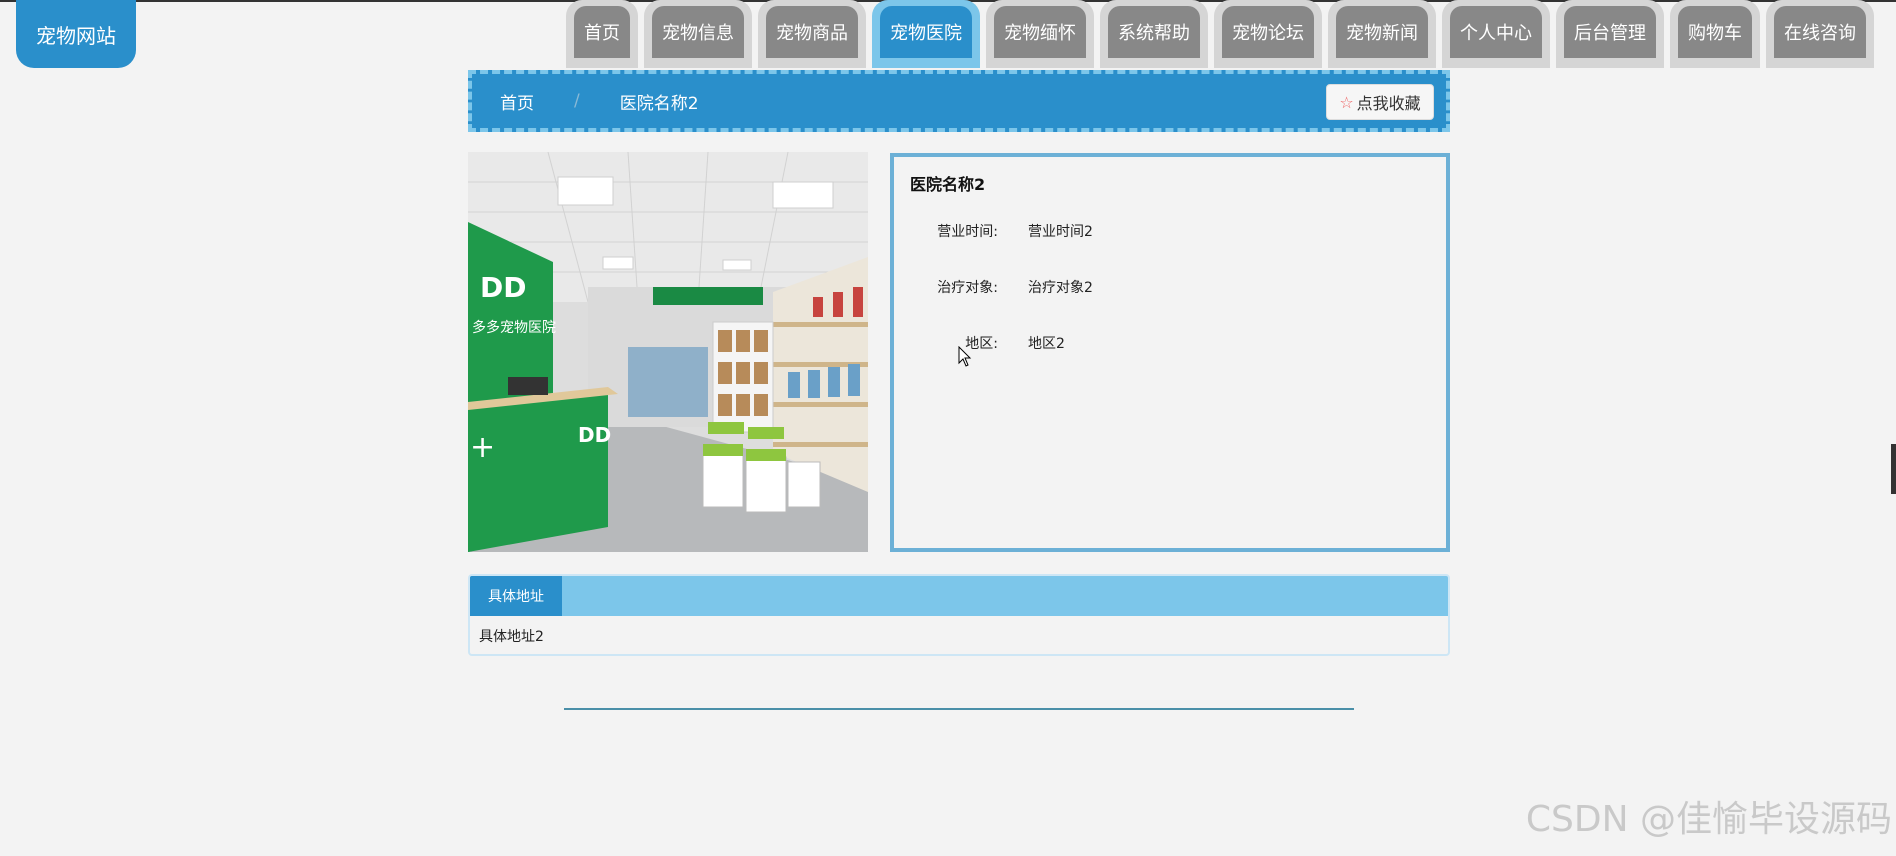 Image resolution: width=1896 pixels, height=856 pixels. Describe the element at coordinates (511, 637) in the screenshot. I see `address-content: 具体地址2` at that location.